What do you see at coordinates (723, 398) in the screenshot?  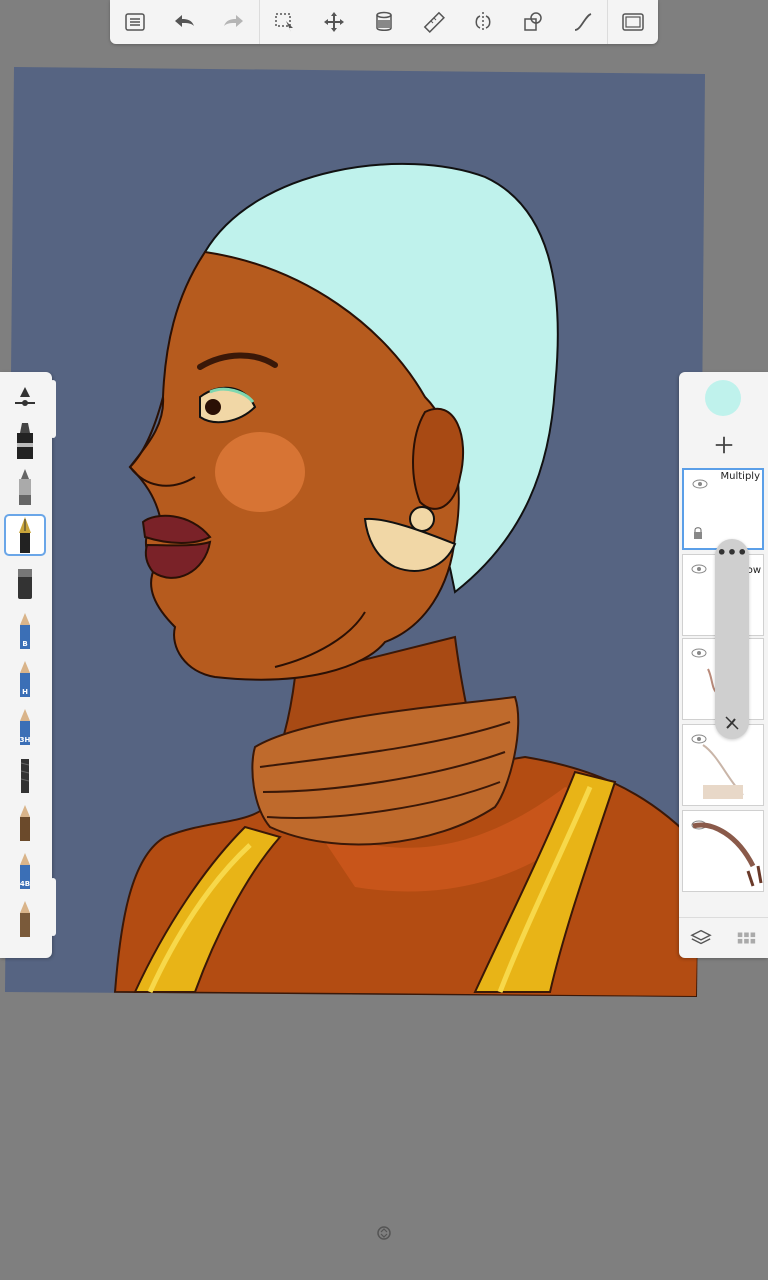 I see `current-color-swatch` at bounding box center [723, 398].